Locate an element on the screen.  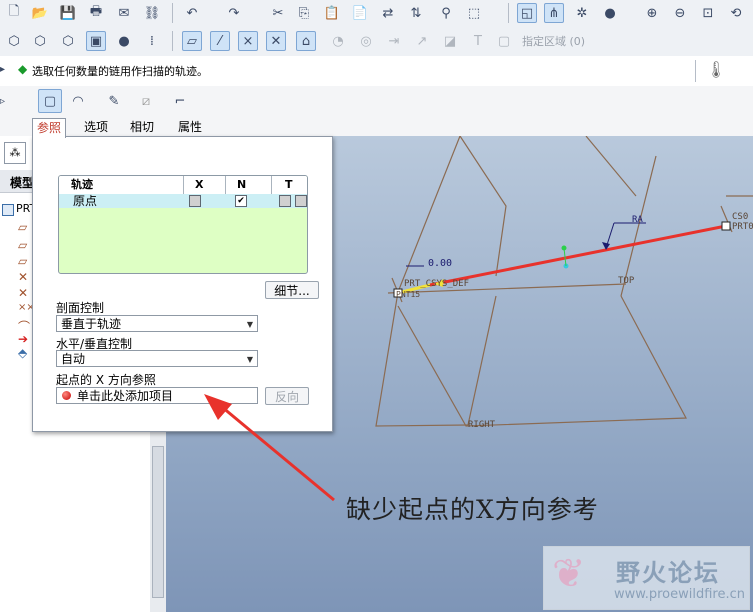
selection-box-icon: ⬚ is located at coordinates (474, 13).